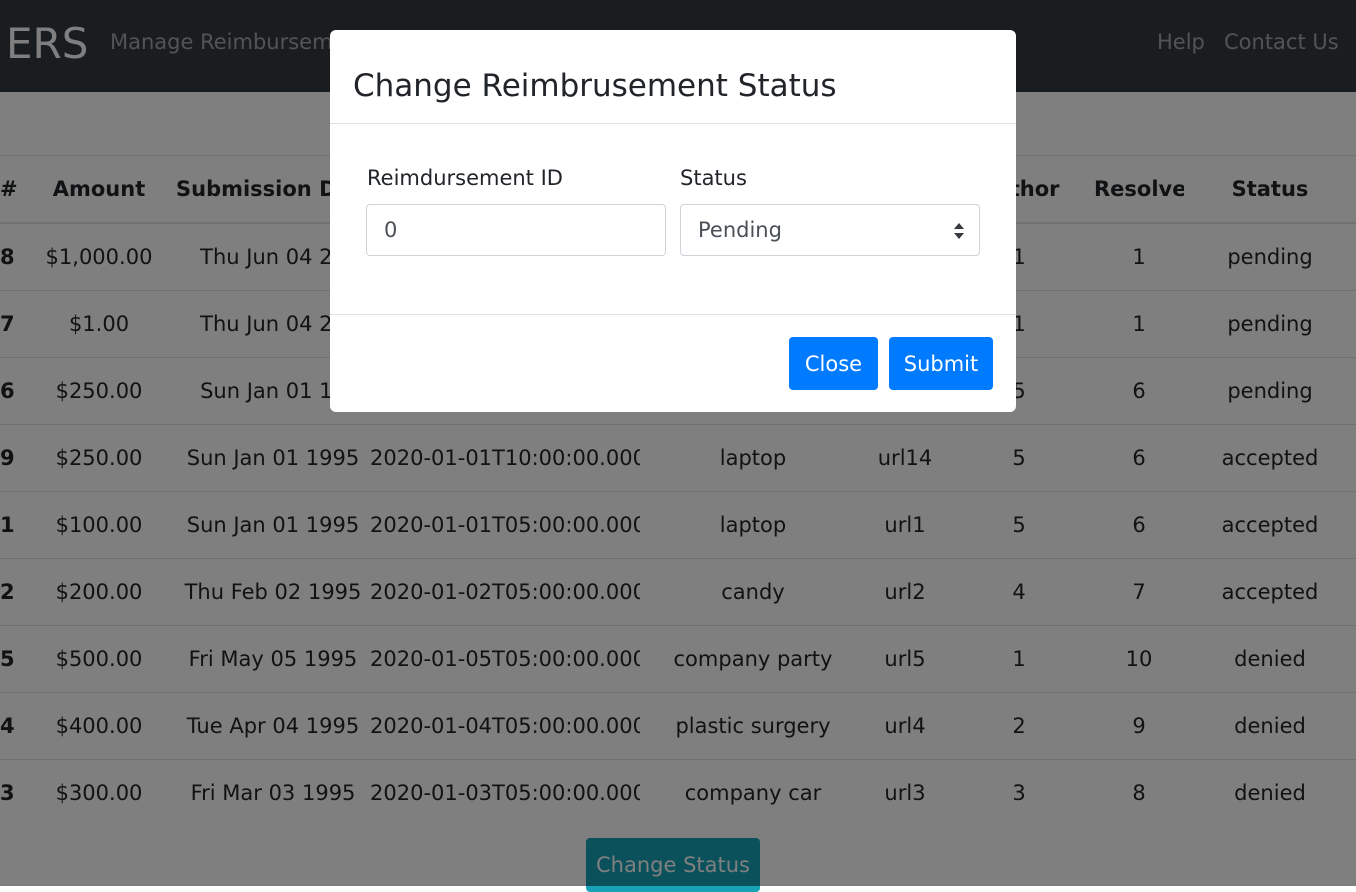 The image size is (1356, 892). Describe the element at coordinates (713, 178) in the screenshot. I see `status-label: Status` at that location.